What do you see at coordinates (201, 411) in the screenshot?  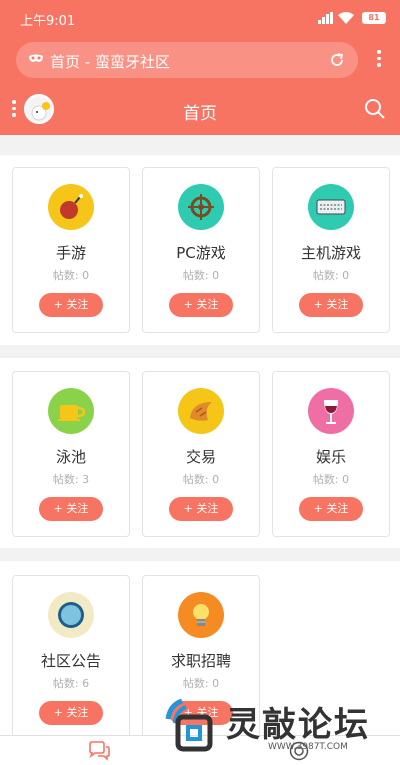 I see `croissant-icon` at bounding box center [201, 411].